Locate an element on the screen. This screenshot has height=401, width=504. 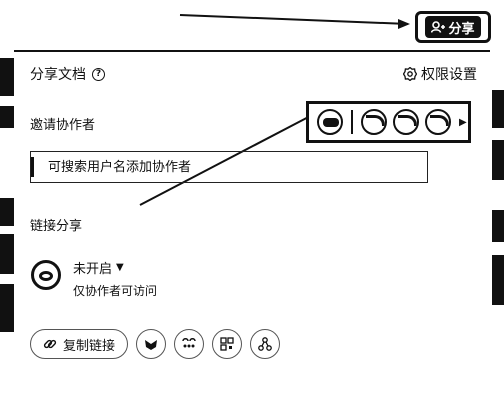
panel-title-text: 分享文档 is located at coordinates (58, 75).